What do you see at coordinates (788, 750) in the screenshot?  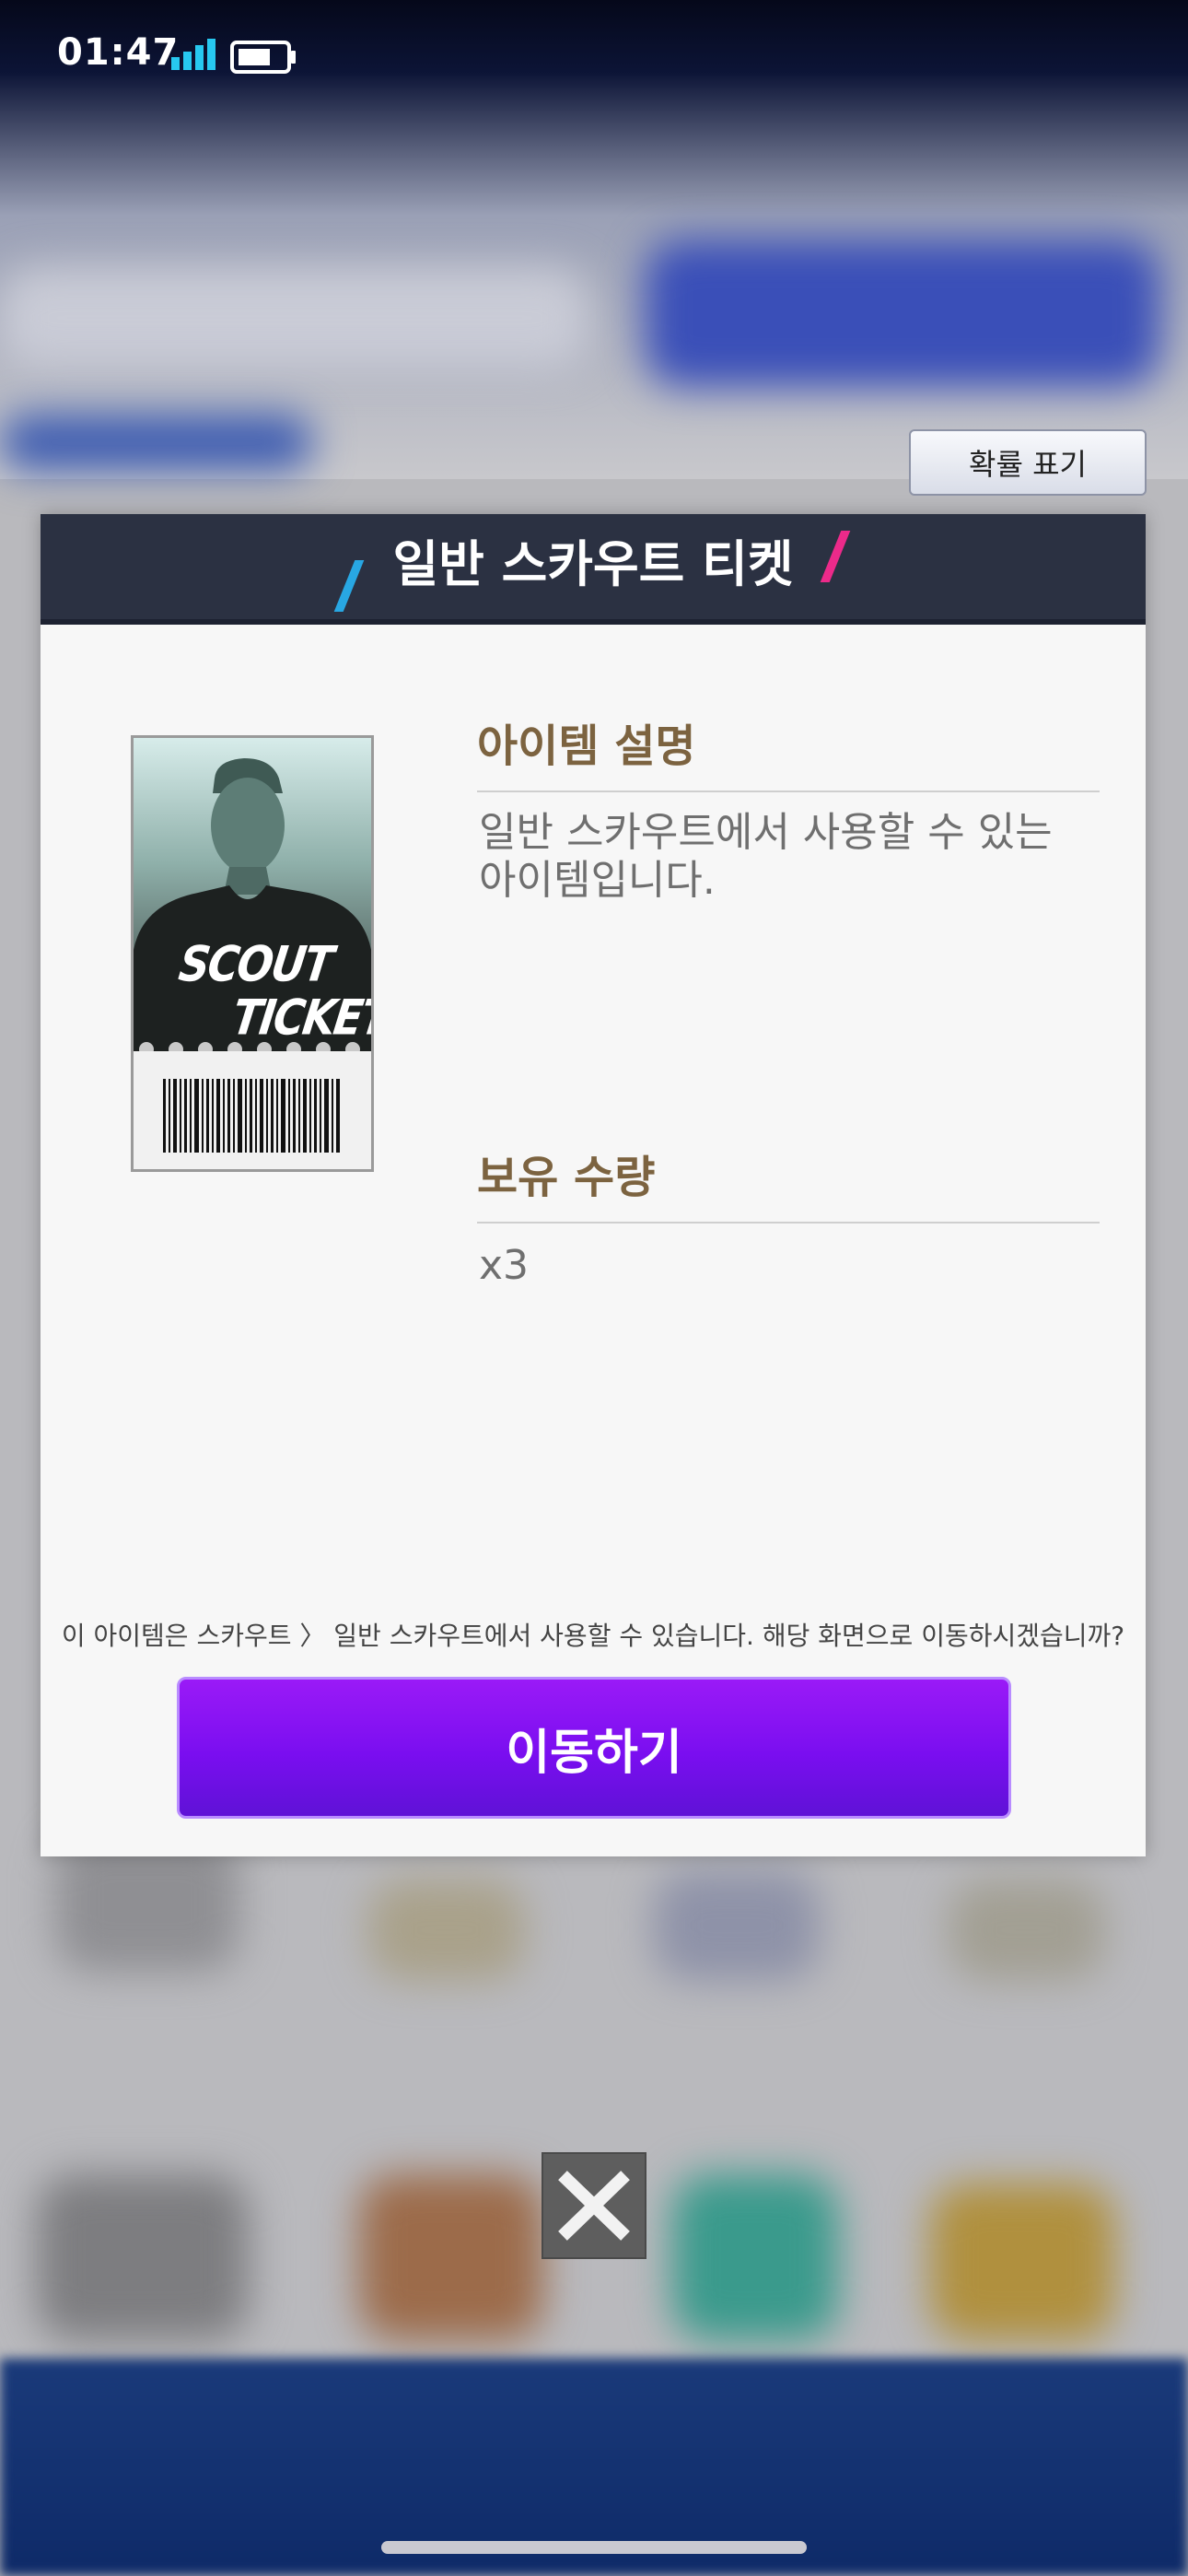 I see `item-description-heading: 아이템 설명` at bounding box center [788, 750].